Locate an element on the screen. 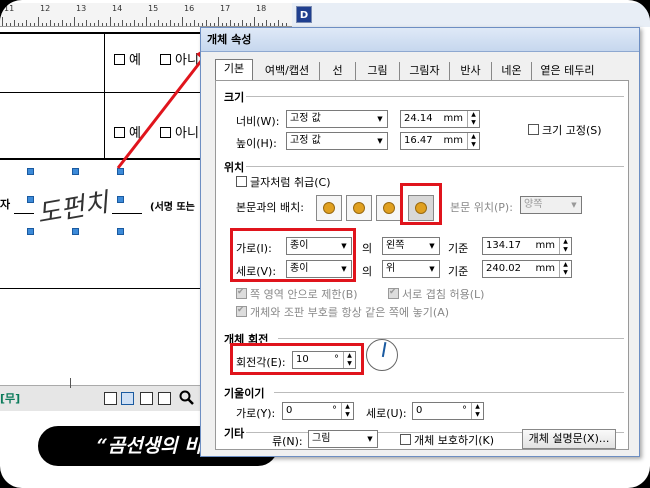 The height and width of the screenshot is (488, 650). protect-object-checkbox is located at coordinates (405, 439).